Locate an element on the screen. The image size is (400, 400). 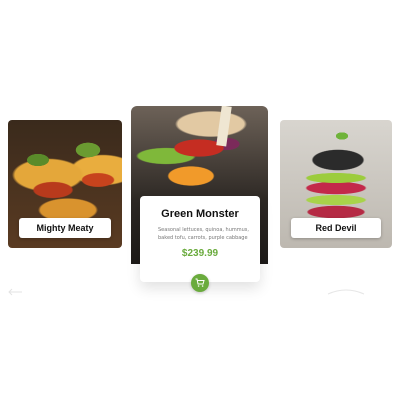
prev-arrow-icon is located at coordinates (15, 292).